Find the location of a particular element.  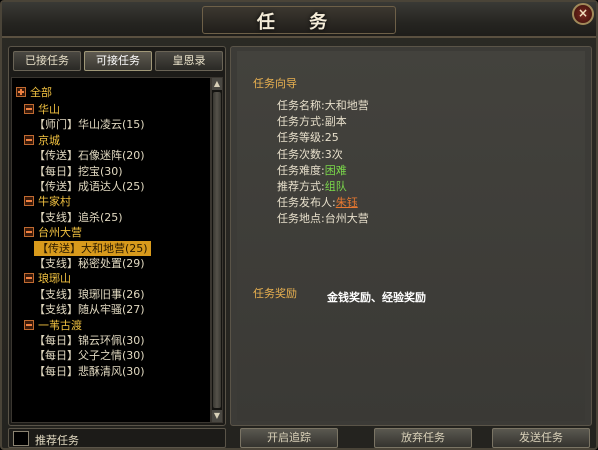

guide-row: 任务地点:台州大营 is located at coordinates (323, 218).